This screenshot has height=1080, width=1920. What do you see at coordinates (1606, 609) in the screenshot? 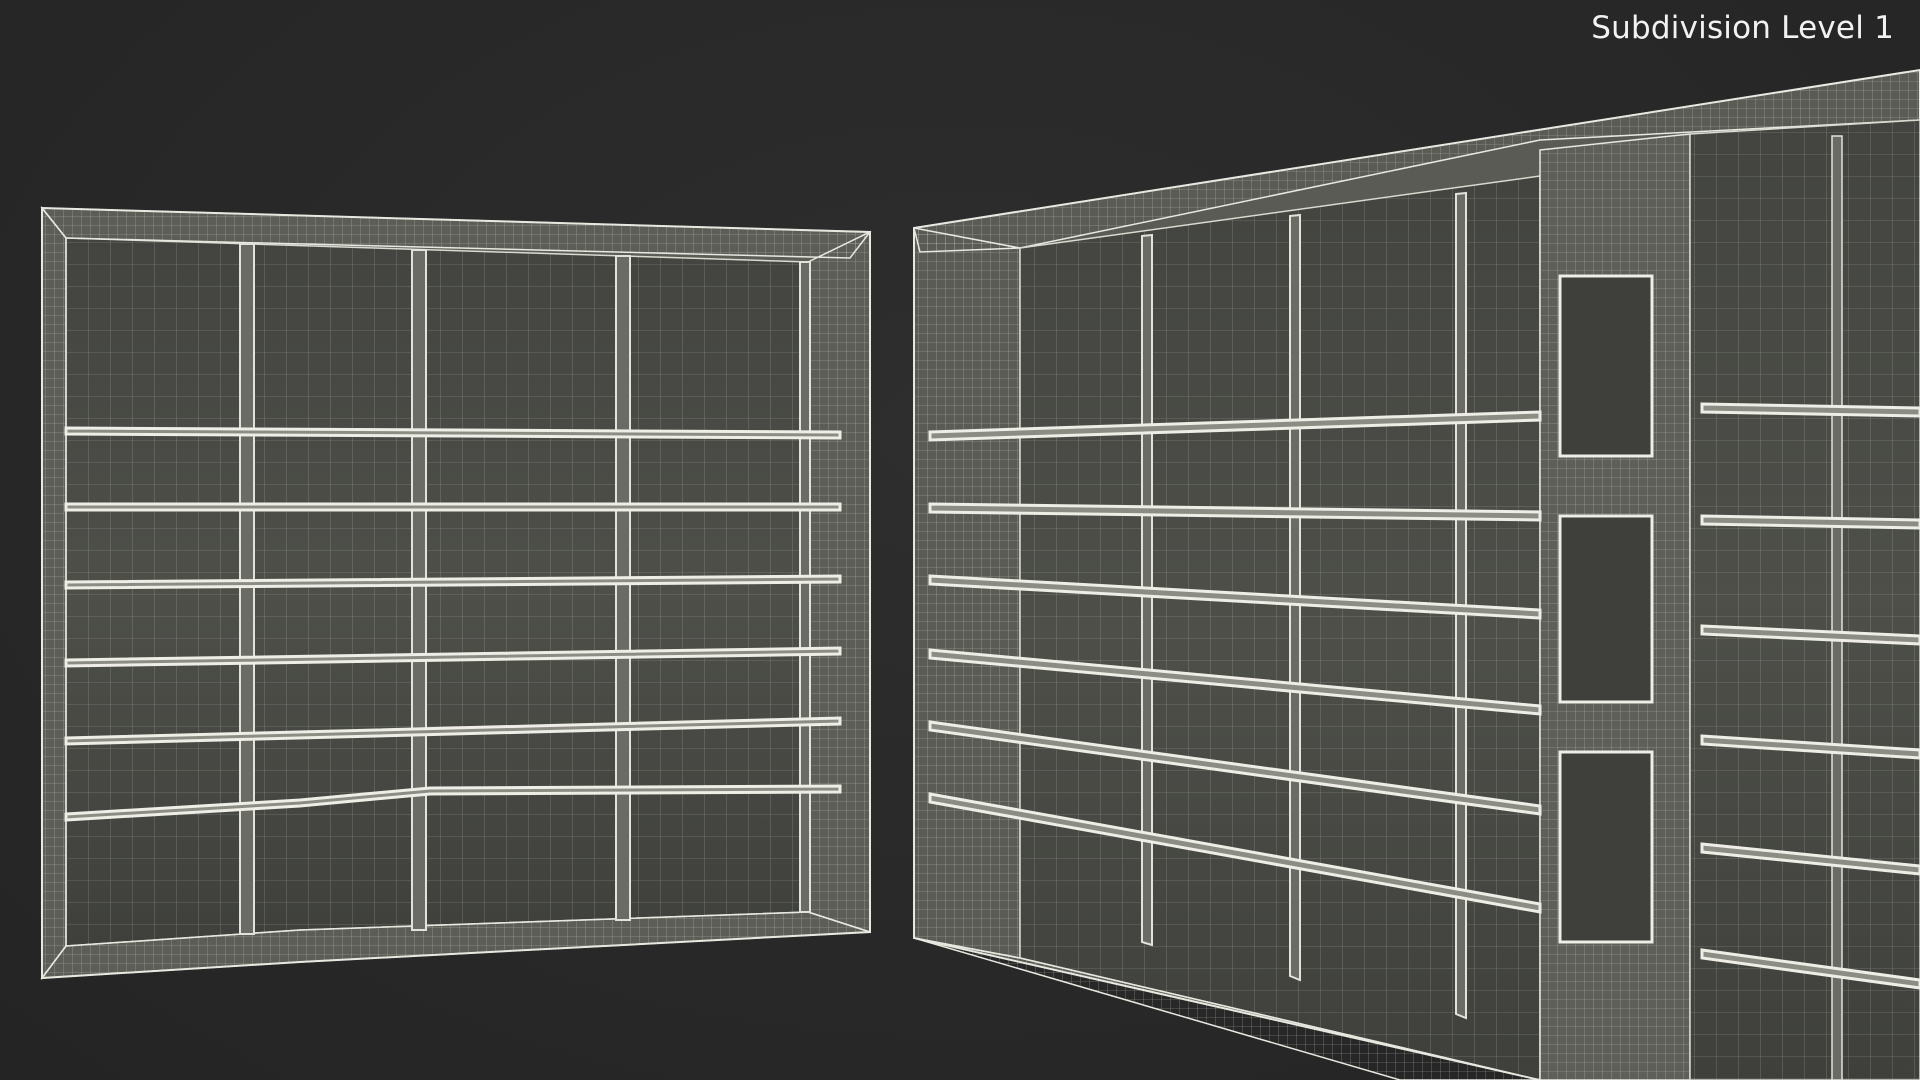
I see `niche-middle` at bounding box center [1606, 609].